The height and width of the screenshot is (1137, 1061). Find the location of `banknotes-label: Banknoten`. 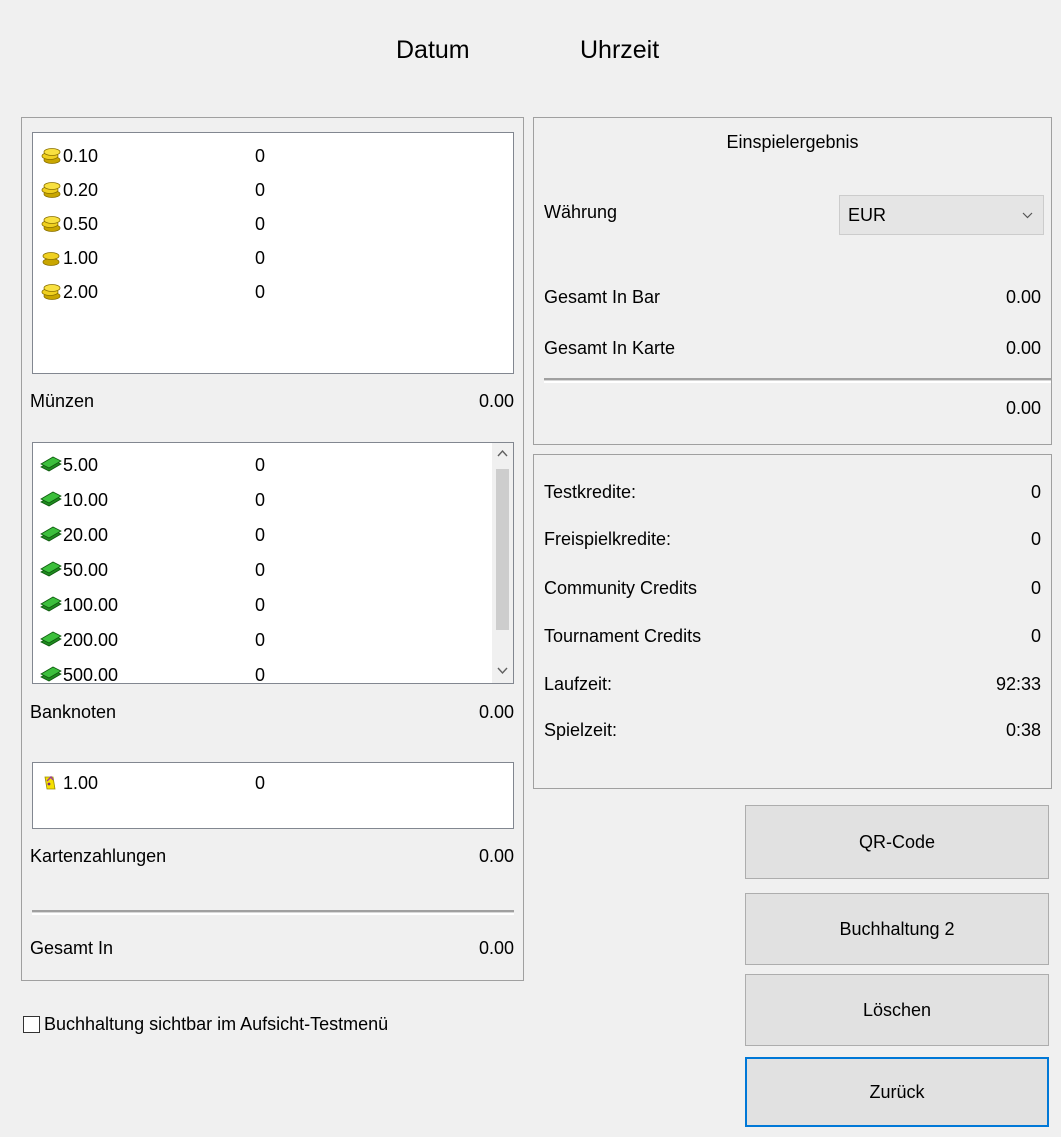

banknotes-label: Banknoten is located at coordinates (73, 711).